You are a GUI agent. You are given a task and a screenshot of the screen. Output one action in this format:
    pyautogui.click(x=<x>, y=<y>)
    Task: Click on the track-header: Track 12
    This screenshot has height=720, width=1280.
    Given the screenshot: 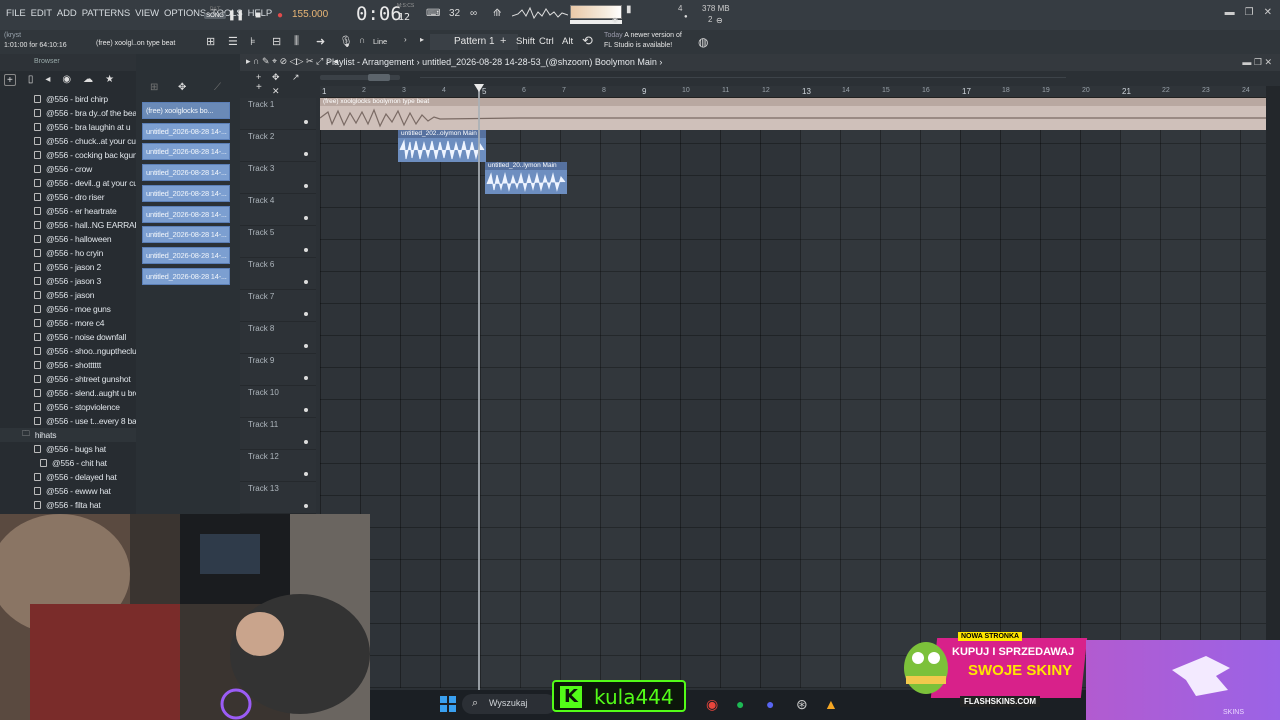 What is the action you would take?
    pyautogui.click(x=278, y=466)
    